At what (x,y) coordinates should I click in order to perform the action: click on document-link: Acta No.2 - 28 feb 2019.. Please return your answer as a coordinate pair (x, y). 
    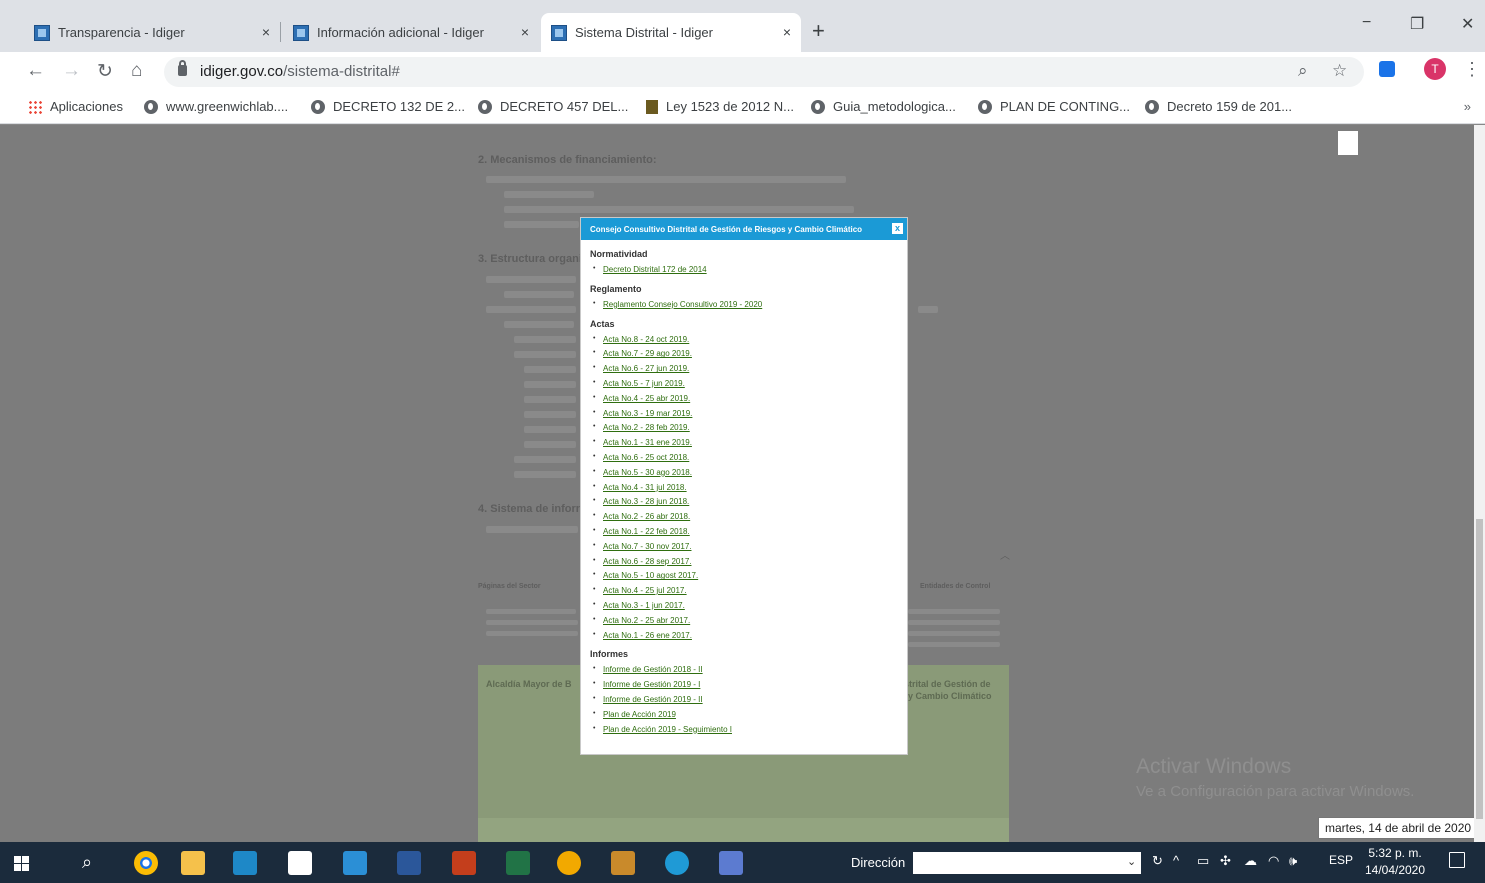
    Looking at the image, I should click on (646, 427).